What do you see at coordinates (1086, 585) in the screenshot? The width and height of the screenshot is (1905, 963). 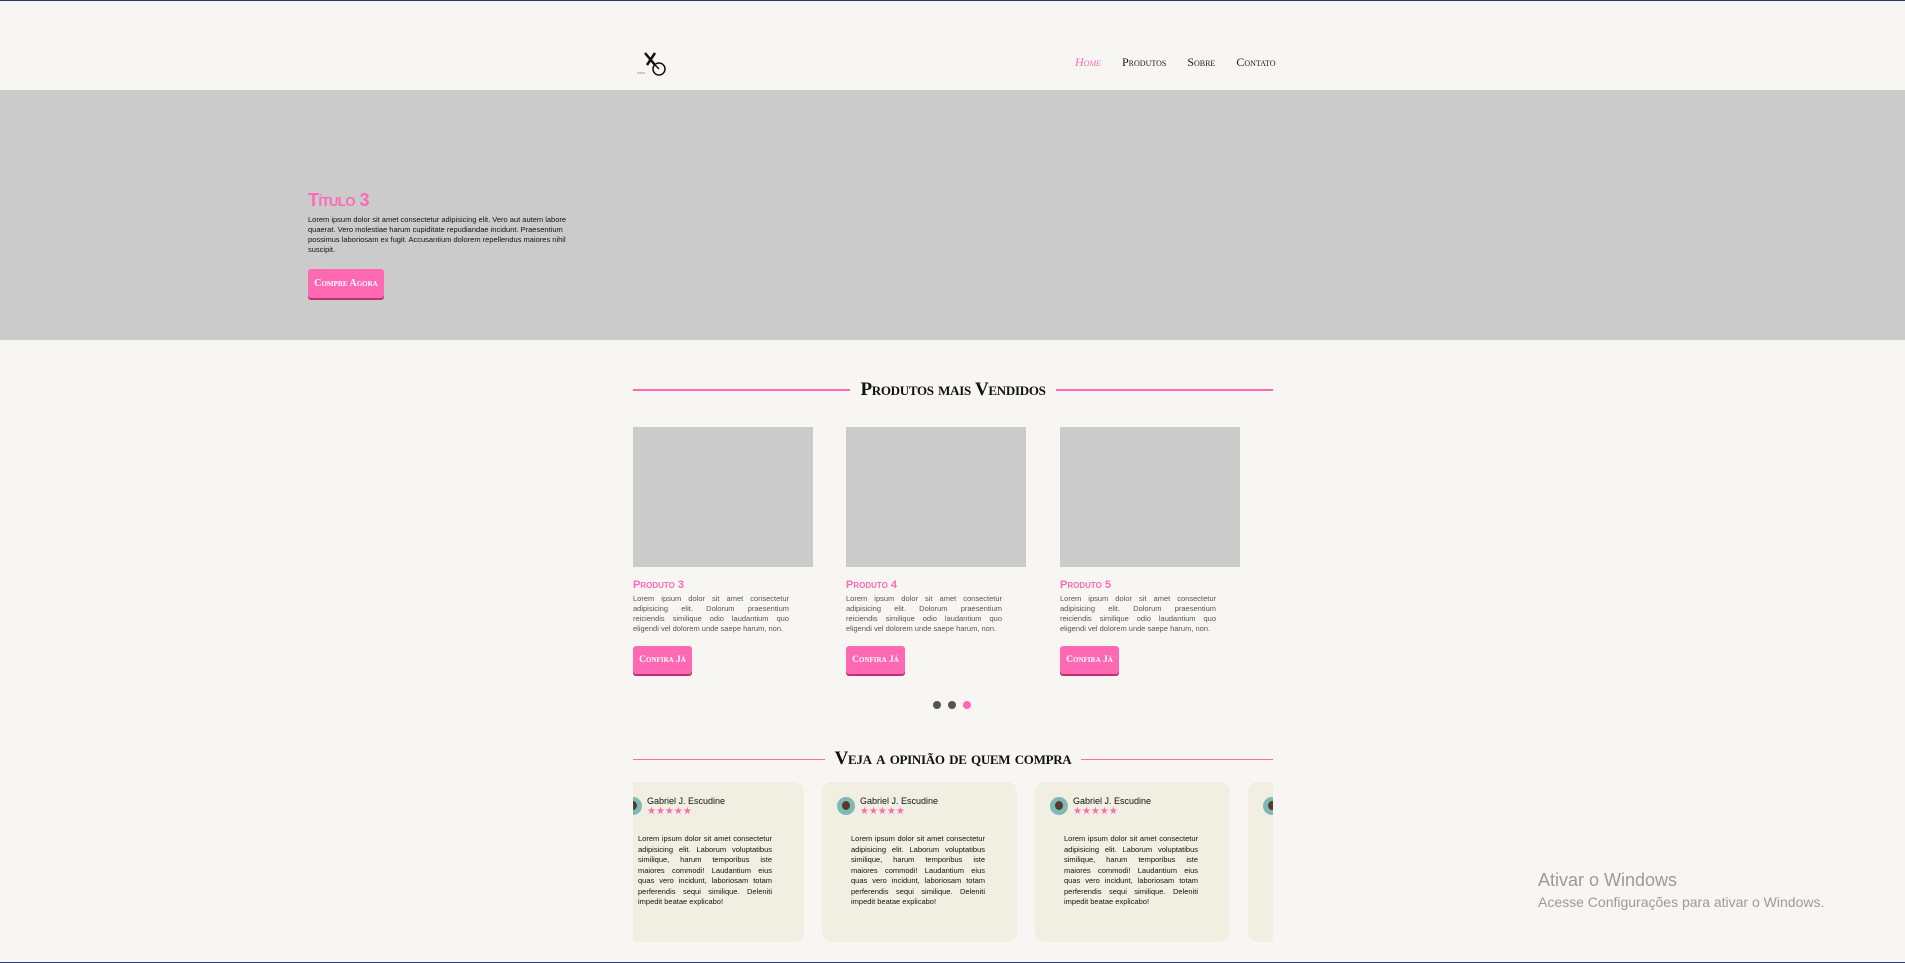 I see `product-name: Produto 5` at bounding box center [1086, 585].